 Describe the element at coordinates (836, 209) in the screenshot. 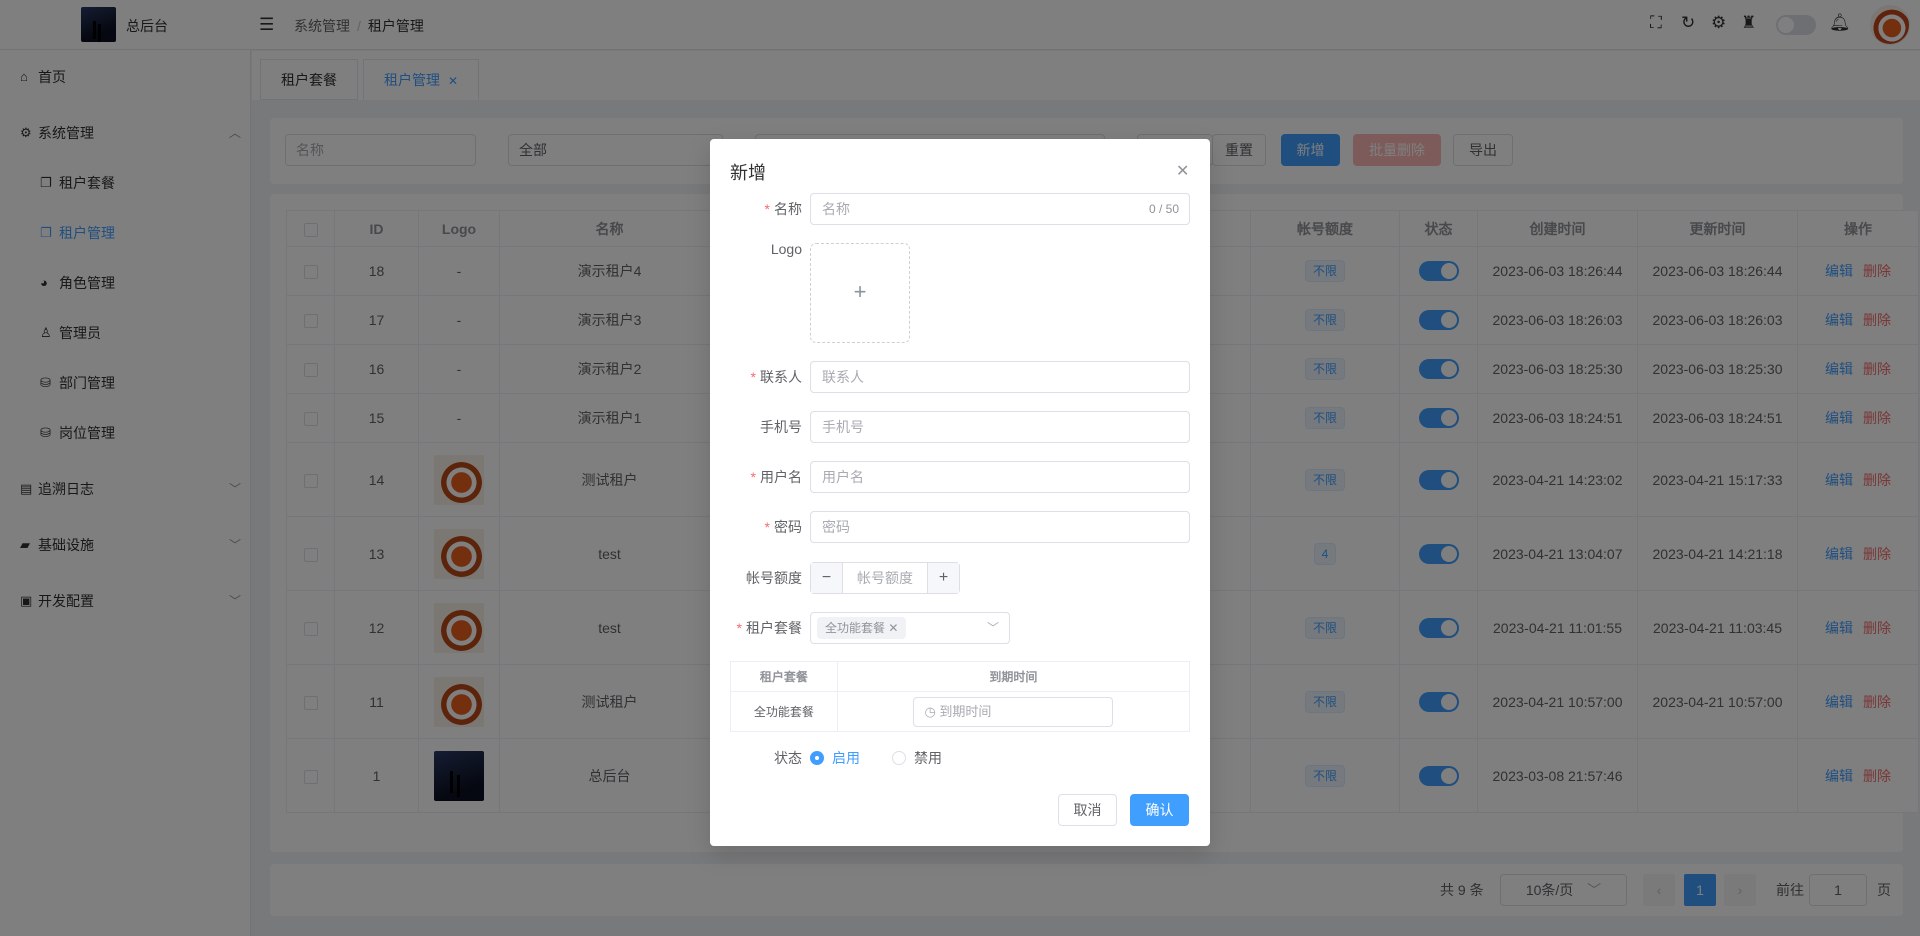

I see `name-placeholder: 名称` at that location.